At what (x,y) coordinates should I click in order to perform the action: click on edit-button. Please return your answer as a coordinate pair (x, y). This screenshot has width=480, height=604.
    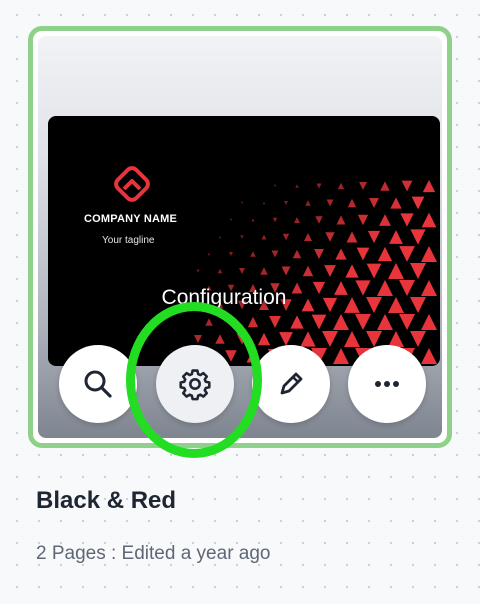
    Looking at the image, I should click on (291, 384).